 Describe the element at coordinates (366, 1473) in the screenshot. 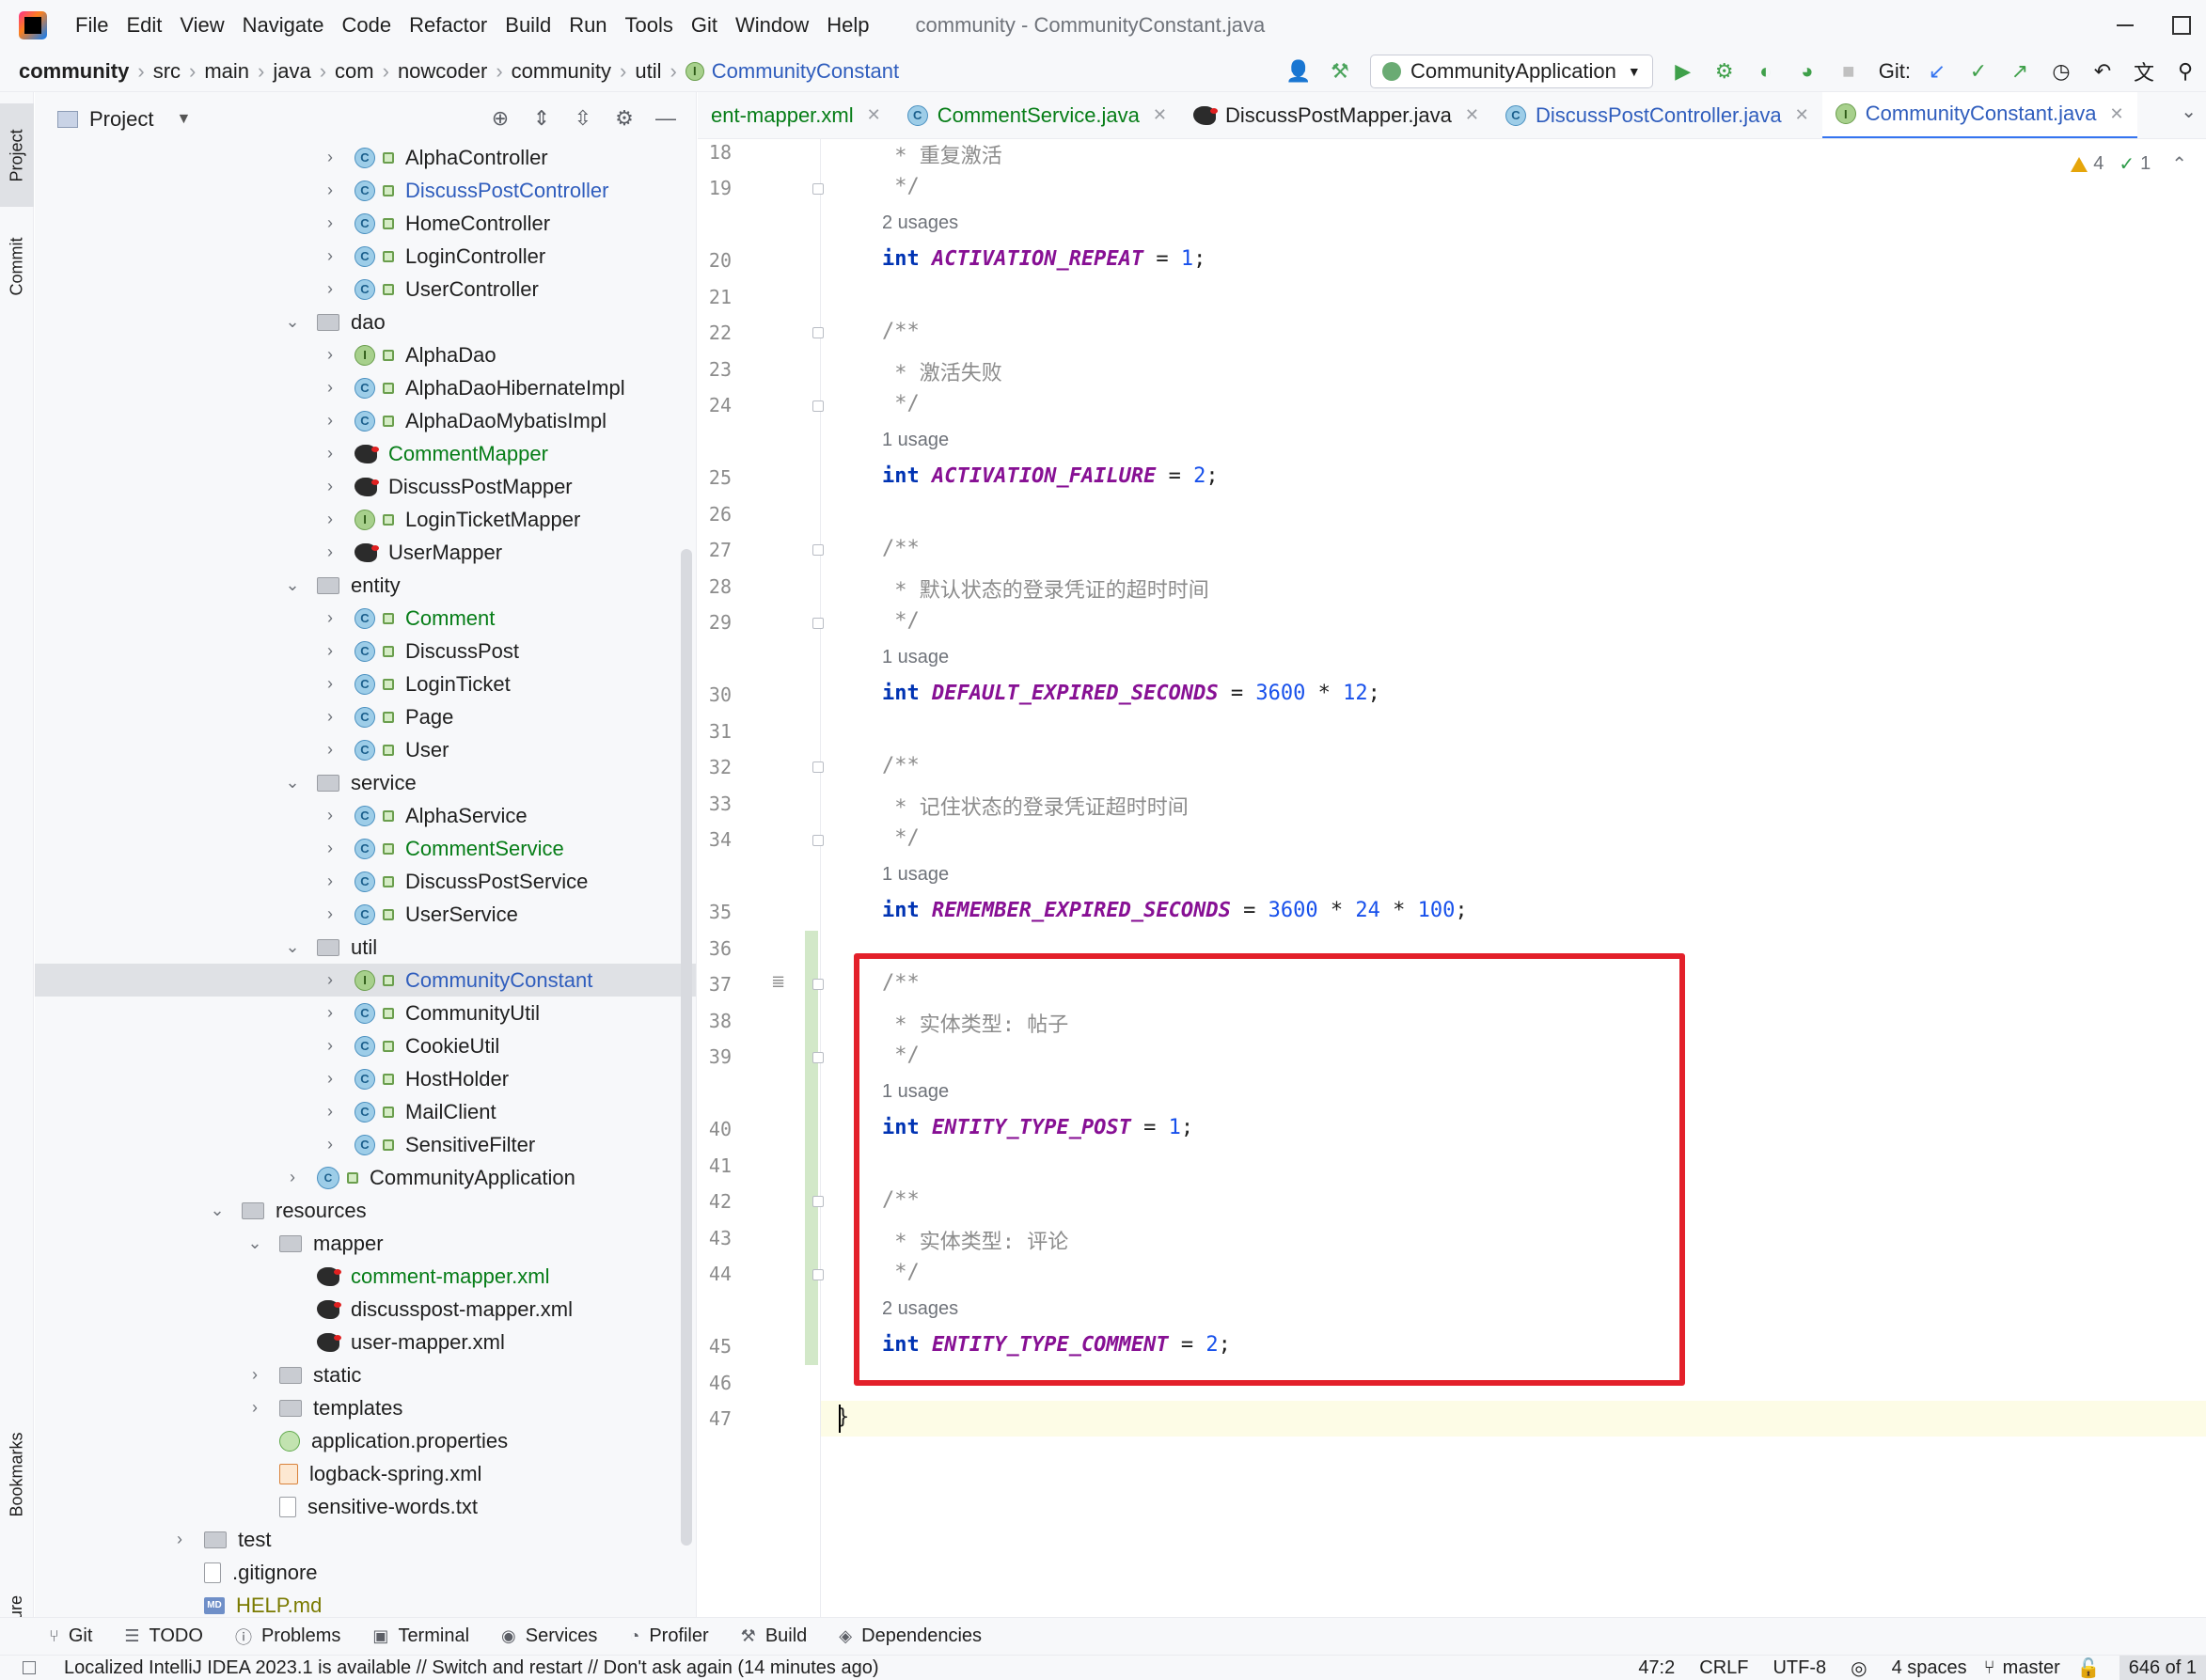

I see `tree-item: ›logback-spring.xml` at that location.